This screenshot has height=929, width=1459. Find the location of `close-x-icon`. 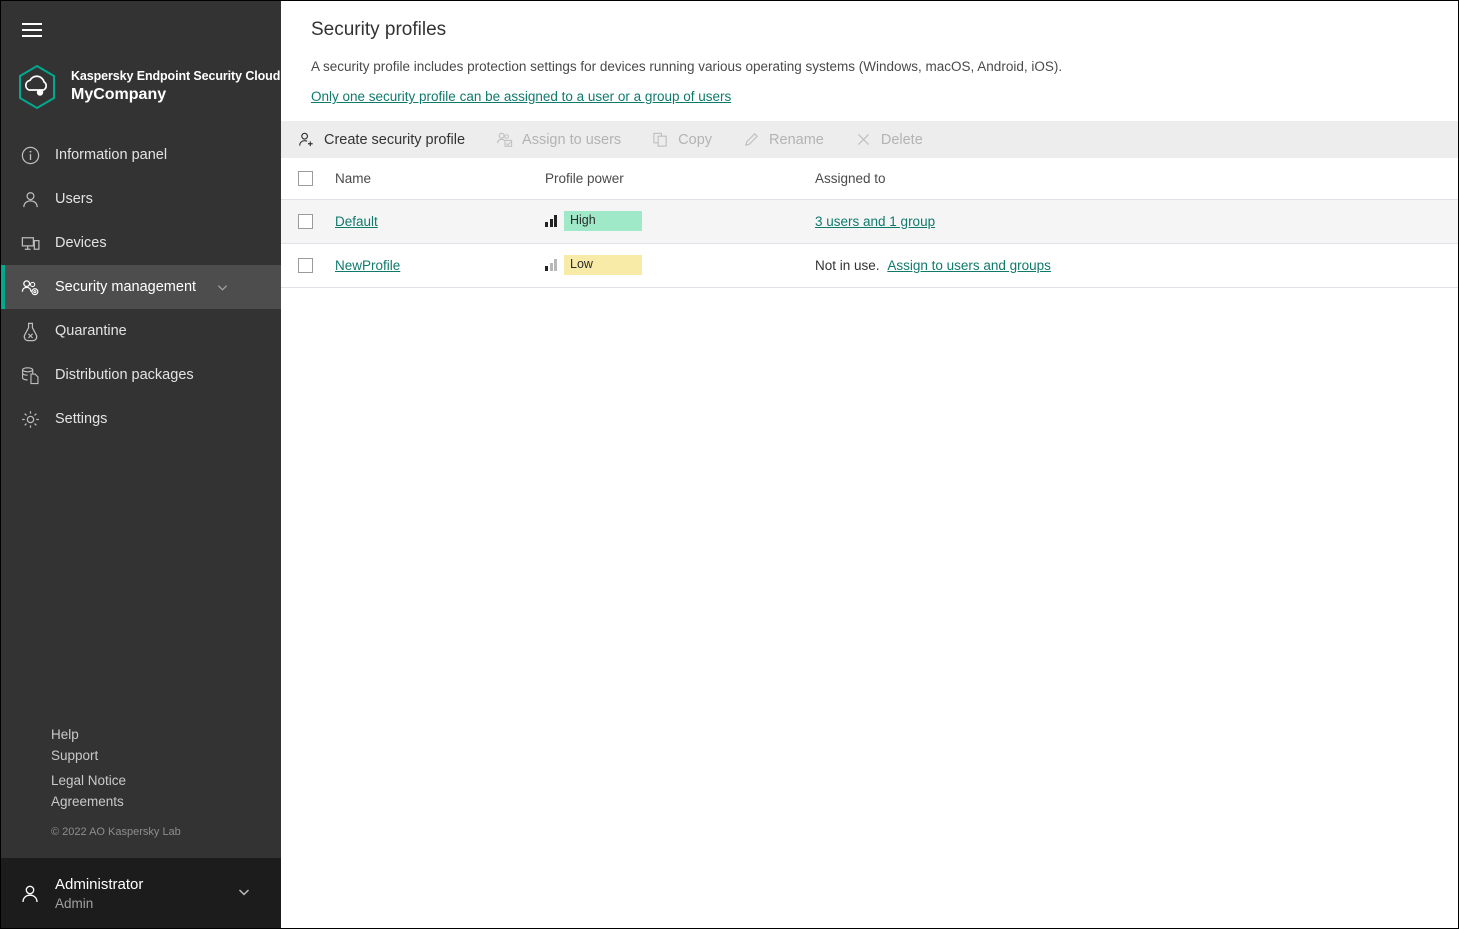

close-x-icon is located at coordinates (863, 139).